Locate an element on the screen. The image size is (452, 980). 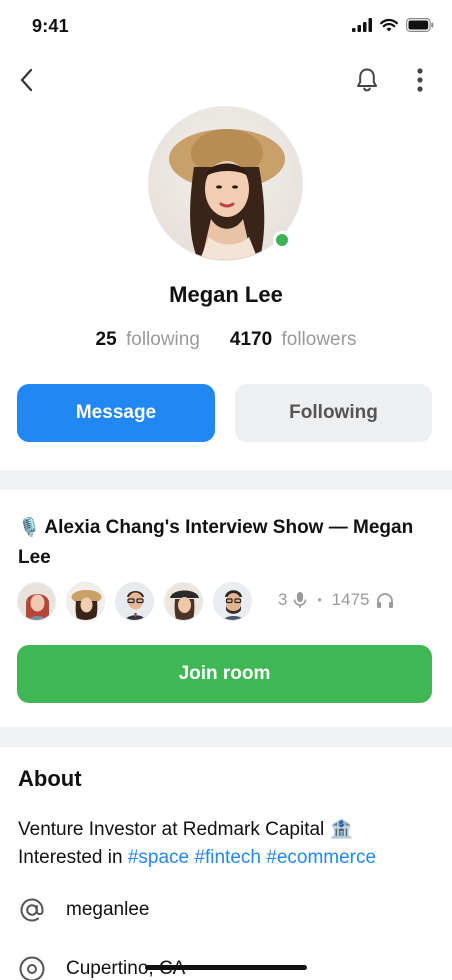
battery-icon is located at coordinates (420, 25).